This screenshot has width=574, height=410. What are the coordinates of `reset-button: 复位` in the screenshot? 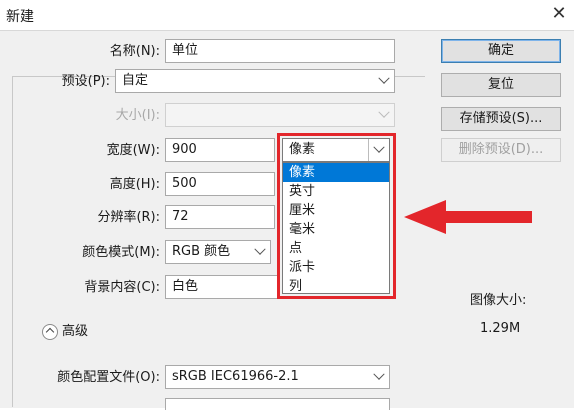 It's located at (501, 85).